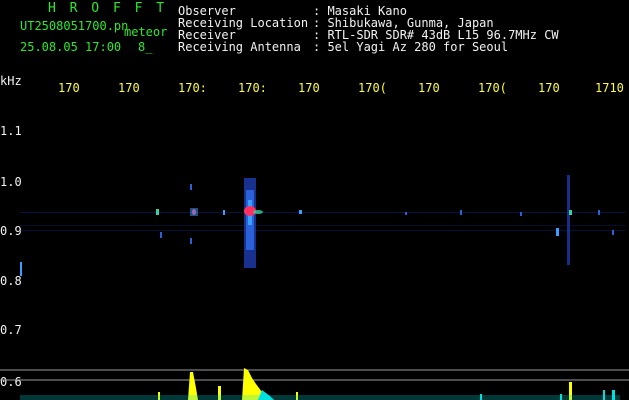 Image resolution: width=629 pixels, height=400 pixels. Describe the element at coordinates (314, 375) in the screenshot. I see `grid-lines` at that location.